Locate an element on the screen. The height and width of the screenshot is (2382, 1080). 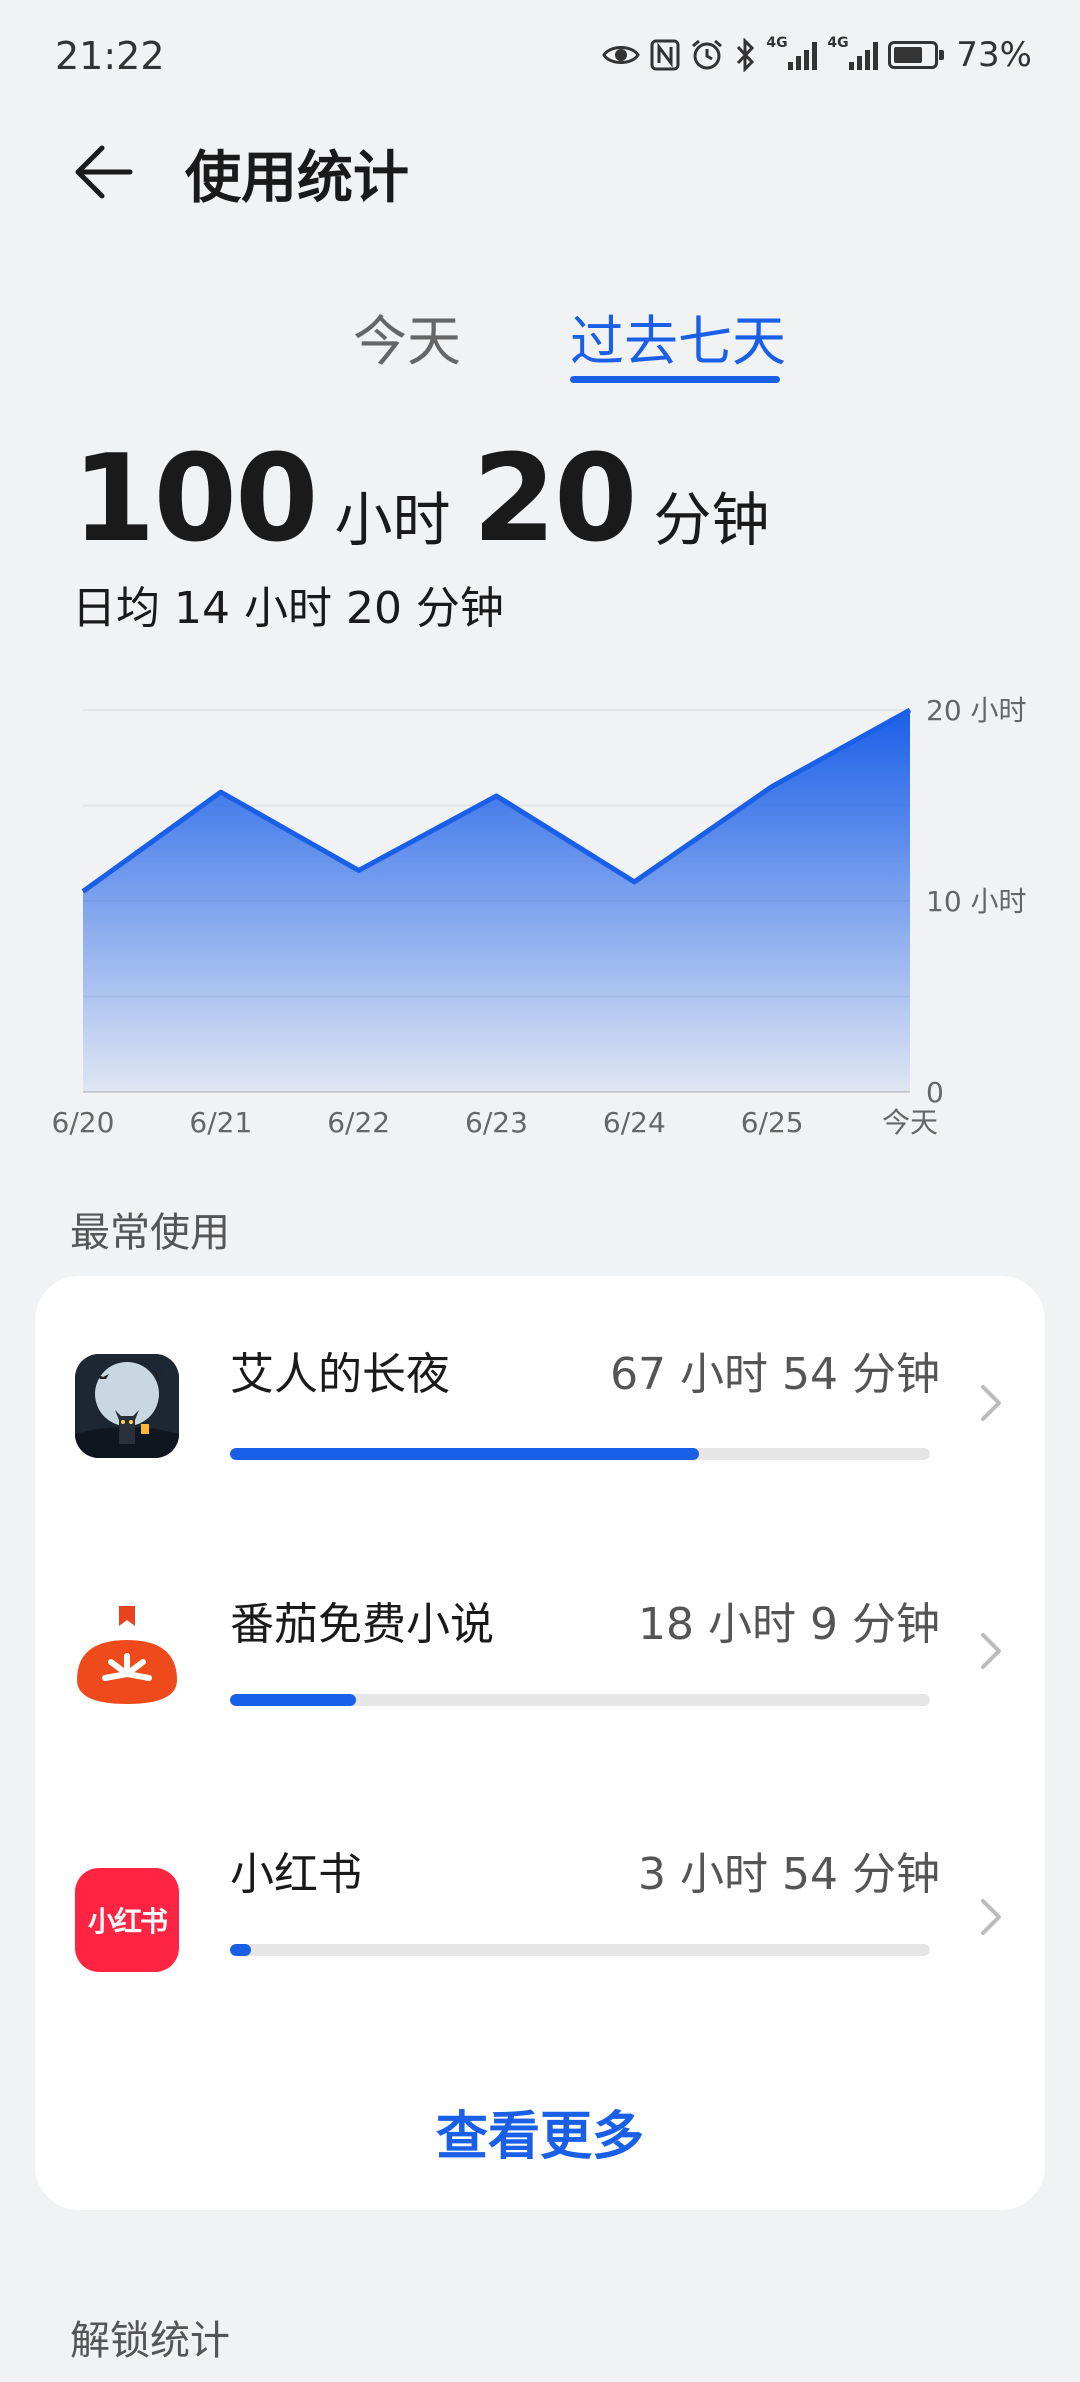
app-row-tomato-novel: 番茄免费小说 18 小时 9 分钟 is located at coordinates (540, 1651).